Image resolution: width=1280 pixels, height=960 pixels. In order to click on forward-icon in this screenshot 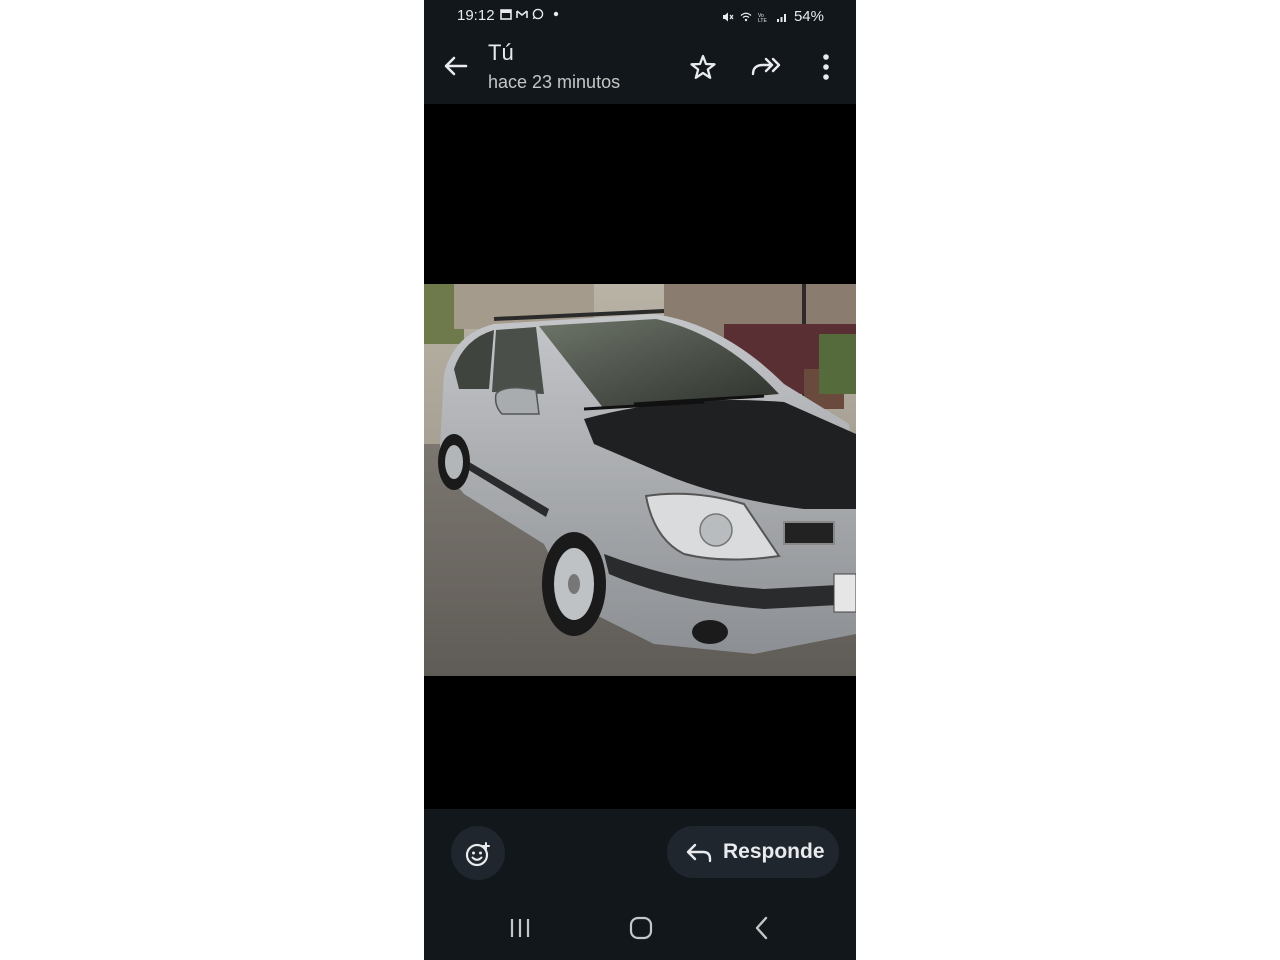, I will do `click(767, 67)`.